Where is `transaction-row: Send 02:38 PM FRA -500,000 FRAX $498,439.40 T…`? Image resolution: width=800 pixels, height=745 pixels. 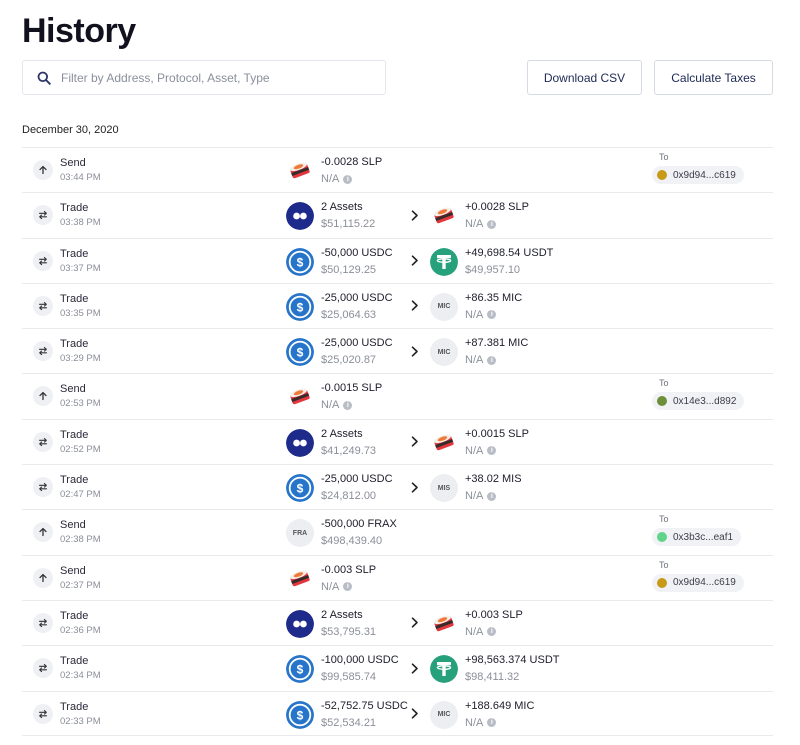
transaction-row: Send 02:38 PM FRA -500,000 FRAX $498,439.40 T… is located at coordinates (397, 531).